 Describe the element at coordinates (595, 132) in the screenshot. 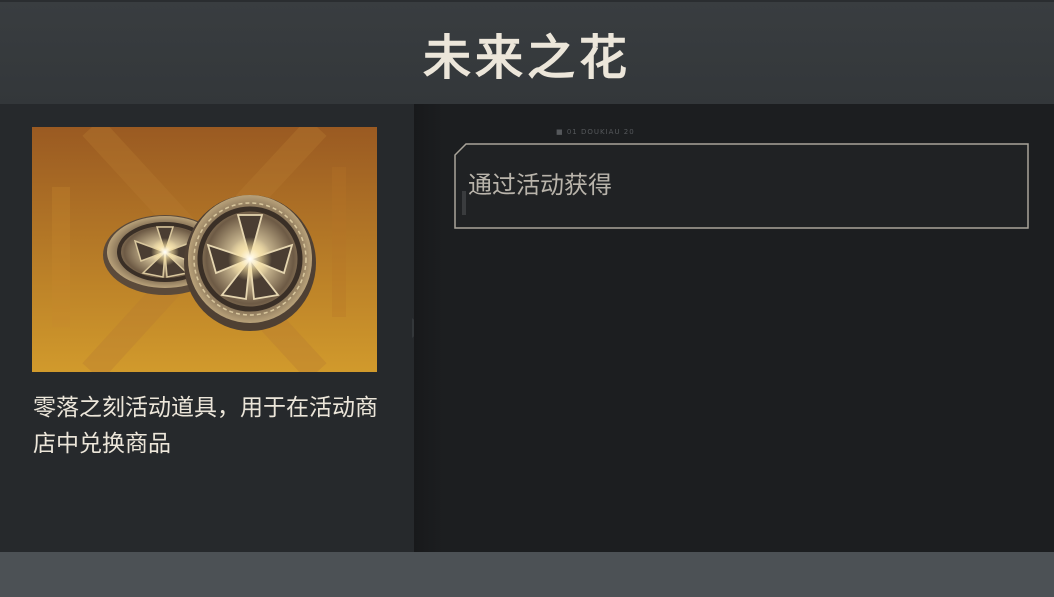

I see `source-header-tag: ■ 01 DOUKIAU 20` at that location.